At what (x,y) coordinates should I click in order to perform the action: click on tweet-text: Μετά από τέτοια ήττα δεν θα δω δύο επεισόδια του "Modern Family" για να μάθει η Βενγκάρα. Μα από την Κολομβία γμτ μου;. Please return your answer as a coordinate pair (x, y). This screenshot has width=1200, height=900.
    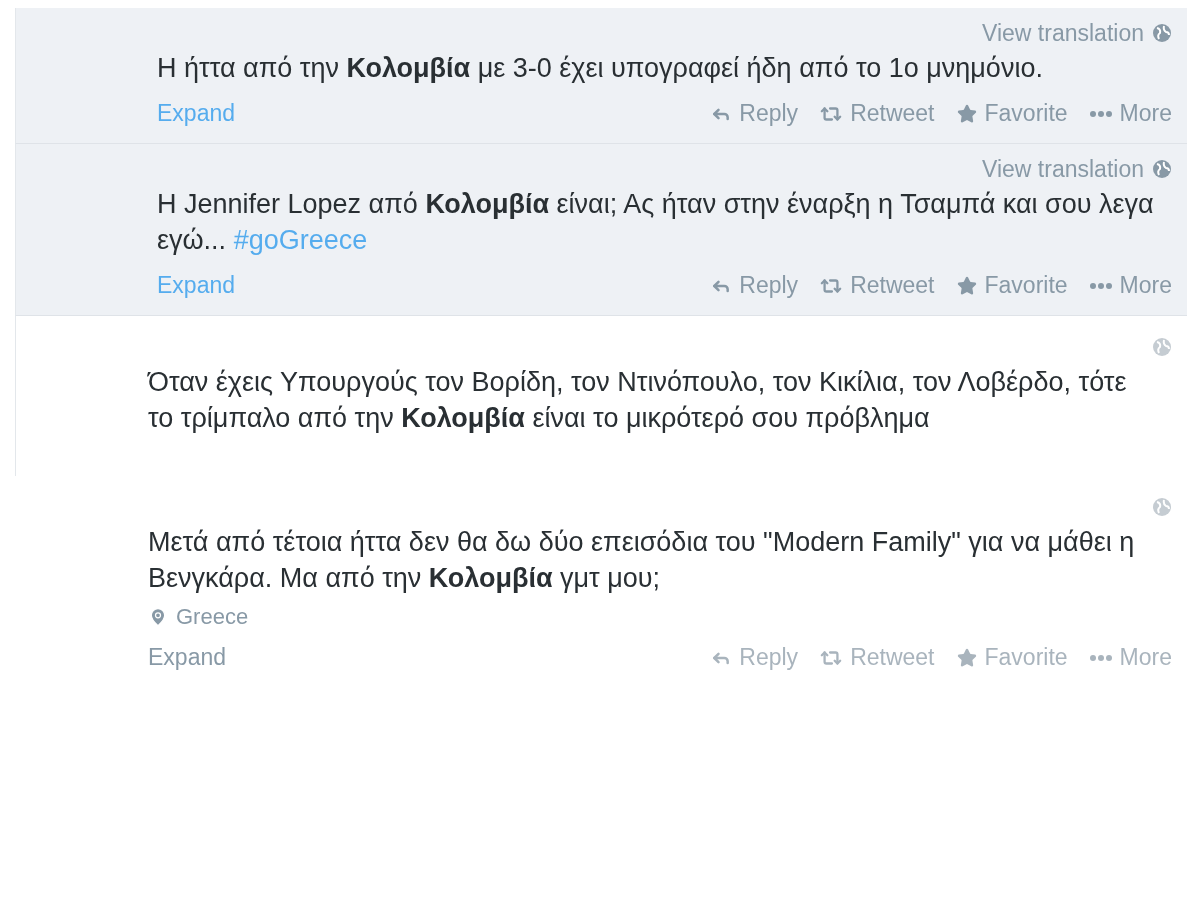
    Looking at the image, I should click on (642, 560).